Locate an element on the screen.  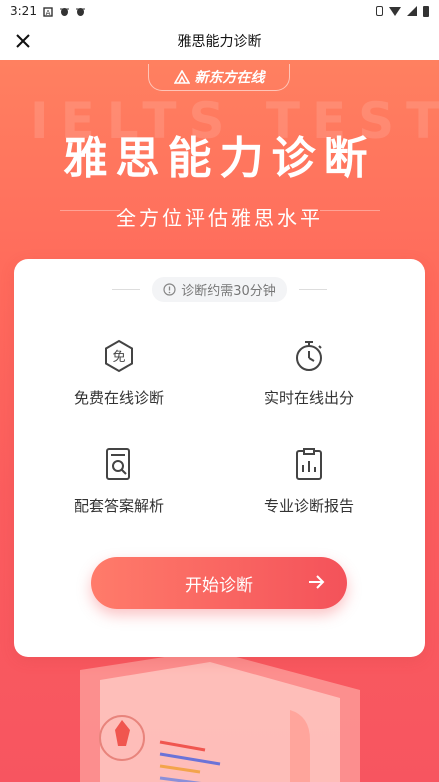
notification-icon: A is located at coordinates (48, 11).